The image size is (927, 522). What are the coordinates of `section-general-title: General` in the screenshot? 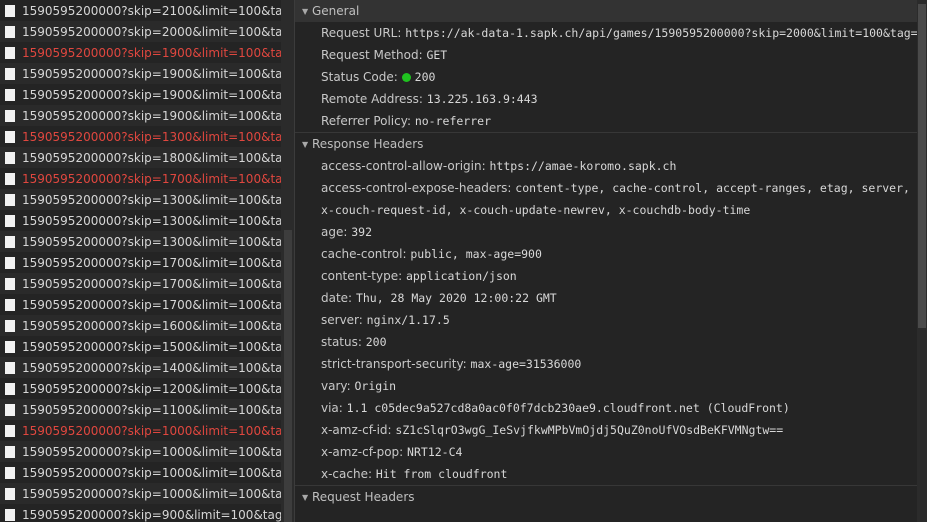 It's located at (336, 11).